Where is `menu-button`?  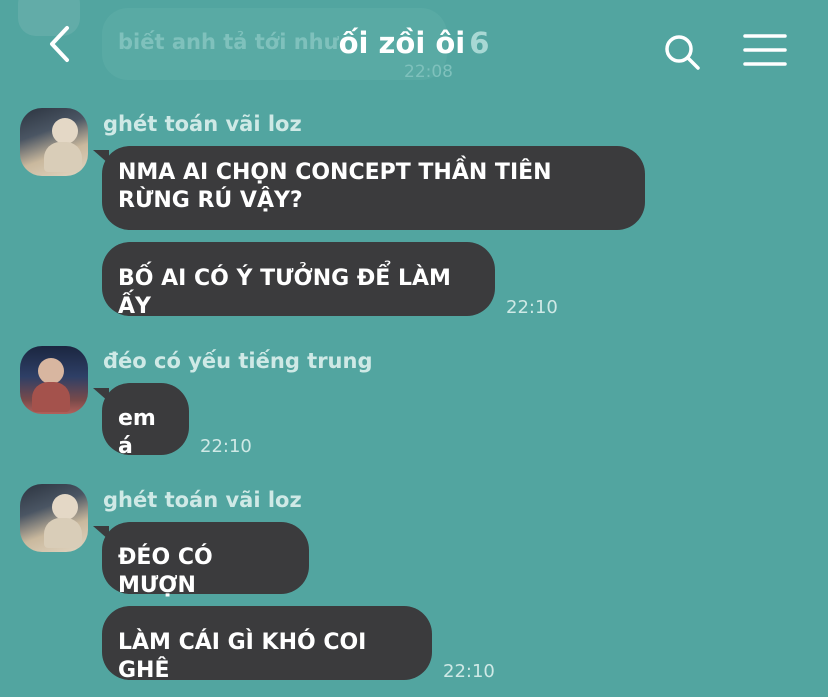
menu-button is located at coordinates (765, 50).